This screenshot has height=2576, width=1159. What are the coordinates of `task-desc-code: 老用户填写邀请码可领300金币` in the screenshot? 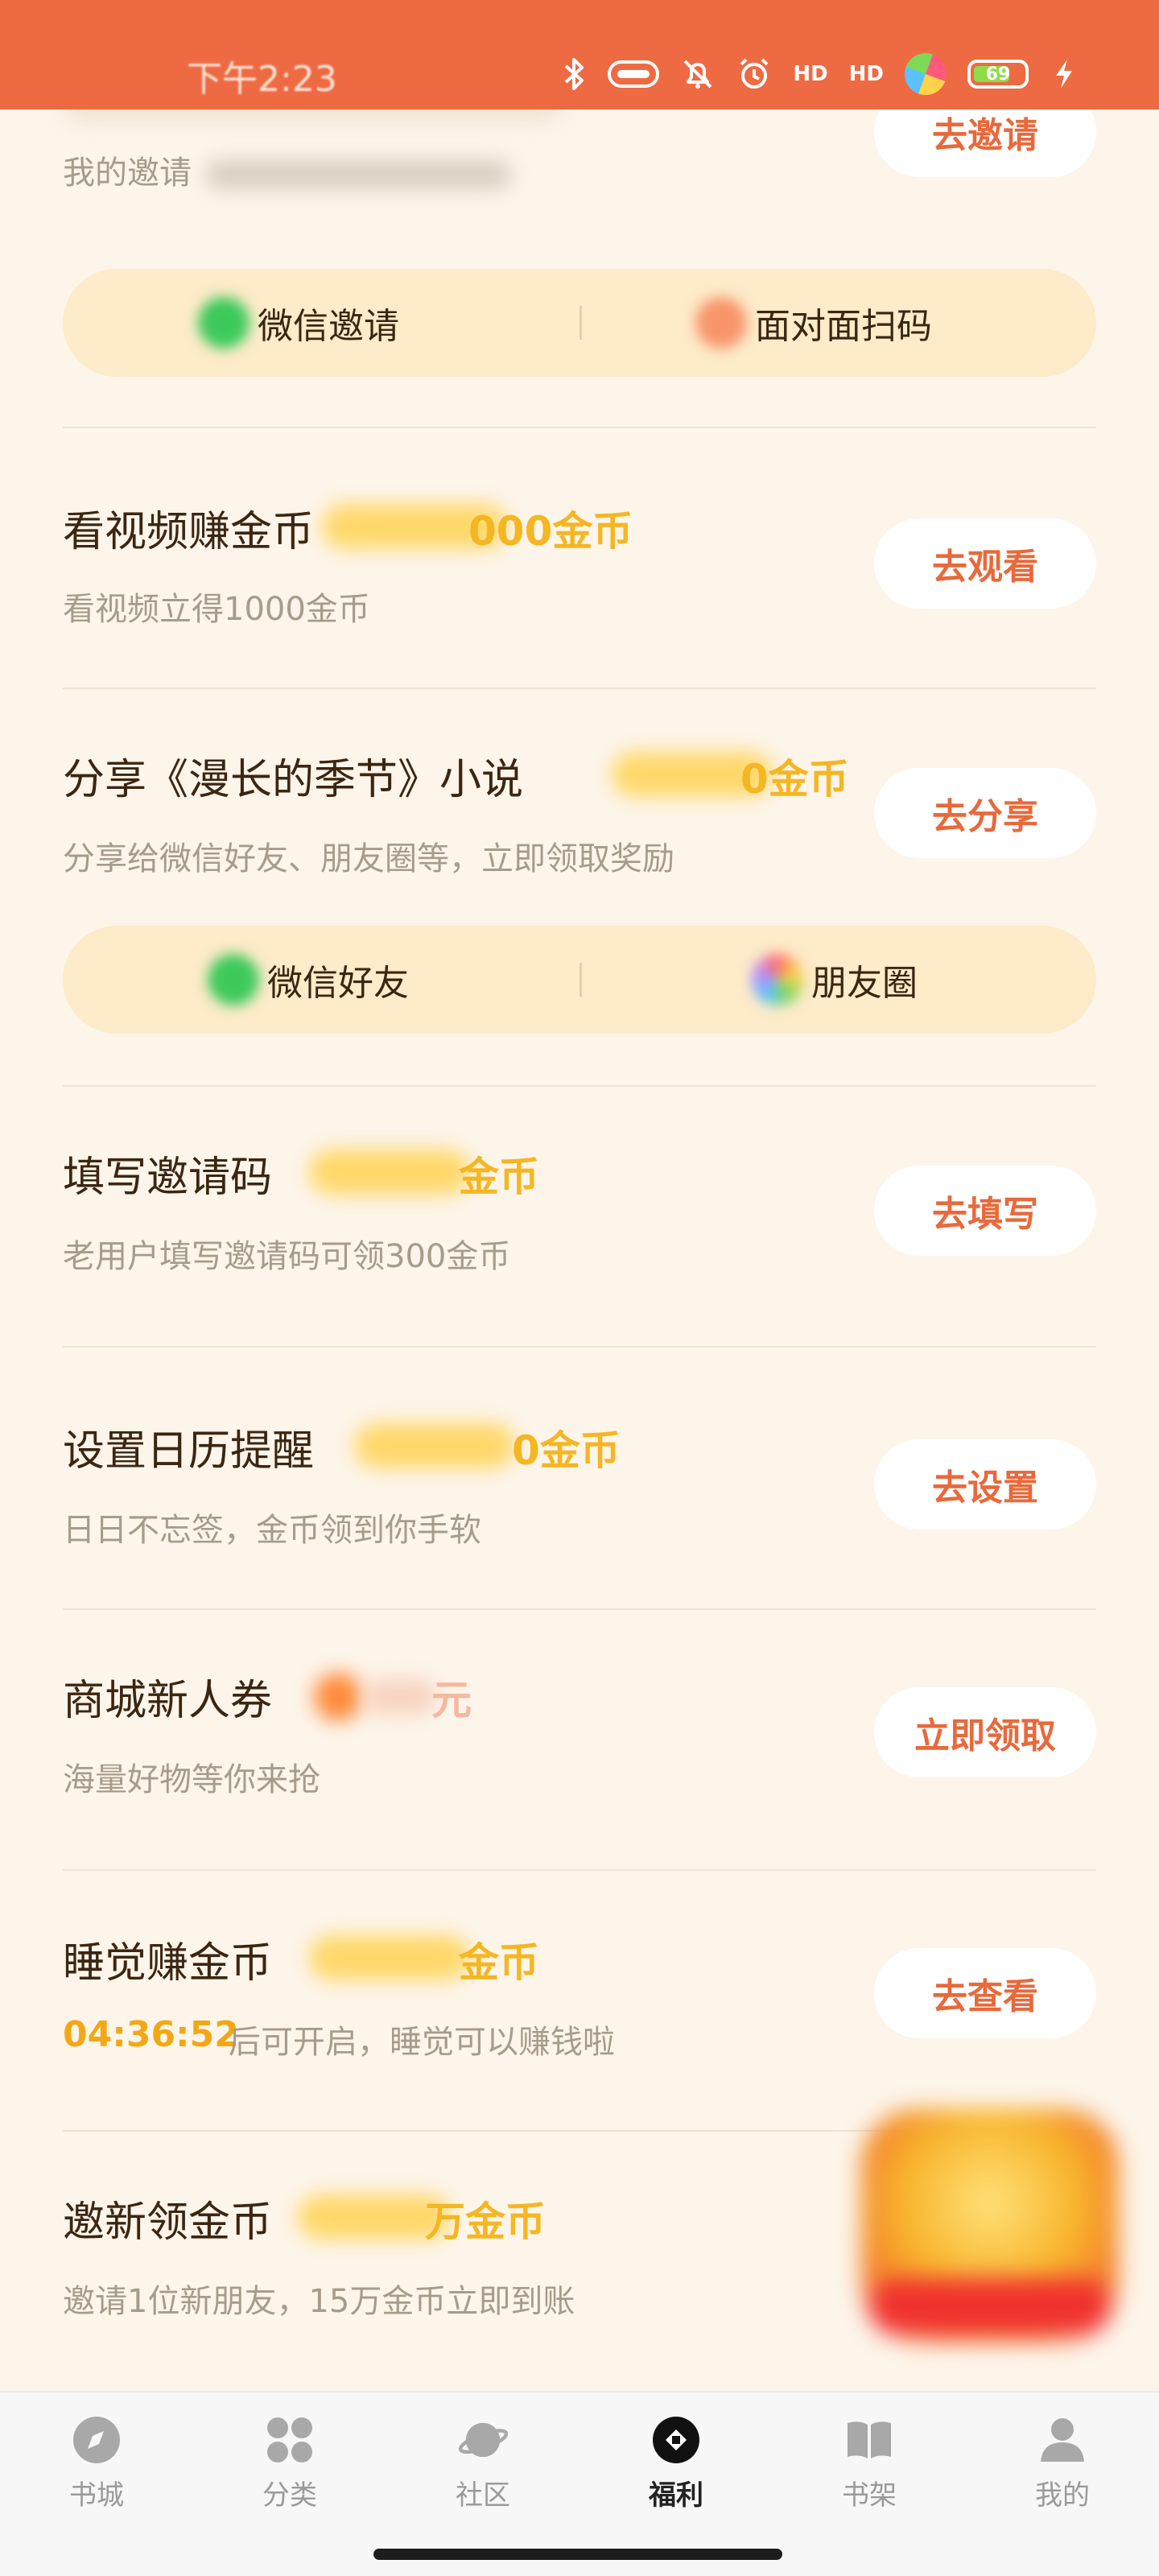 It's located at (287, 1256).